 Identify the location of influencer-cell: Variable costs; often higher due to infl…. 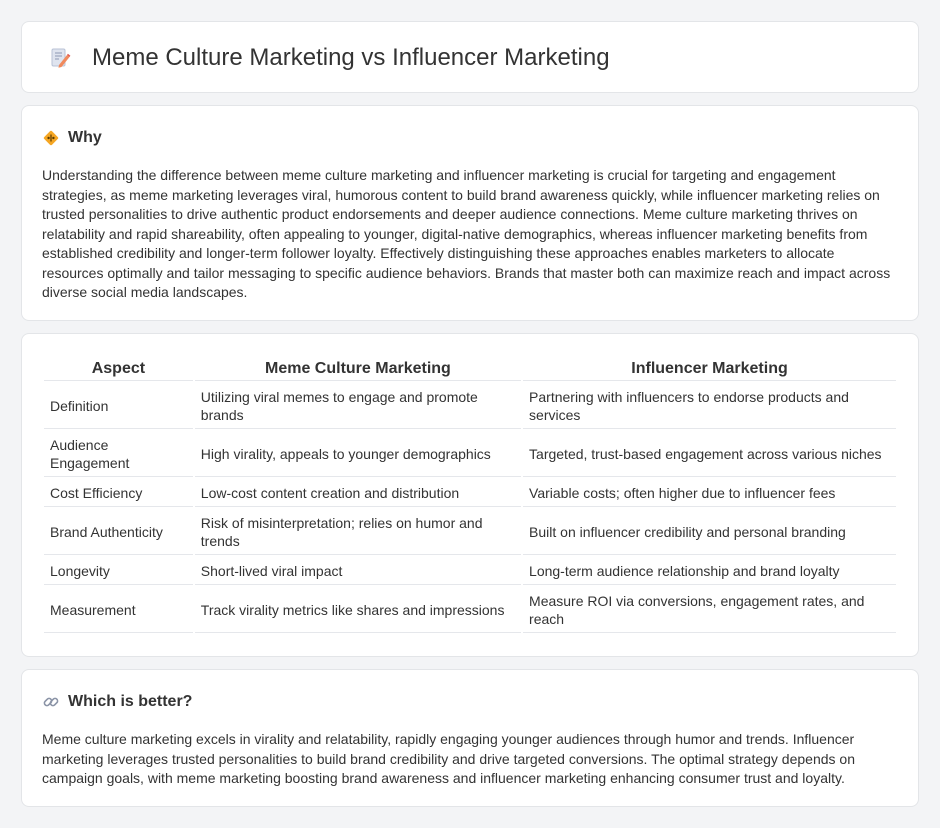
(709, 493).